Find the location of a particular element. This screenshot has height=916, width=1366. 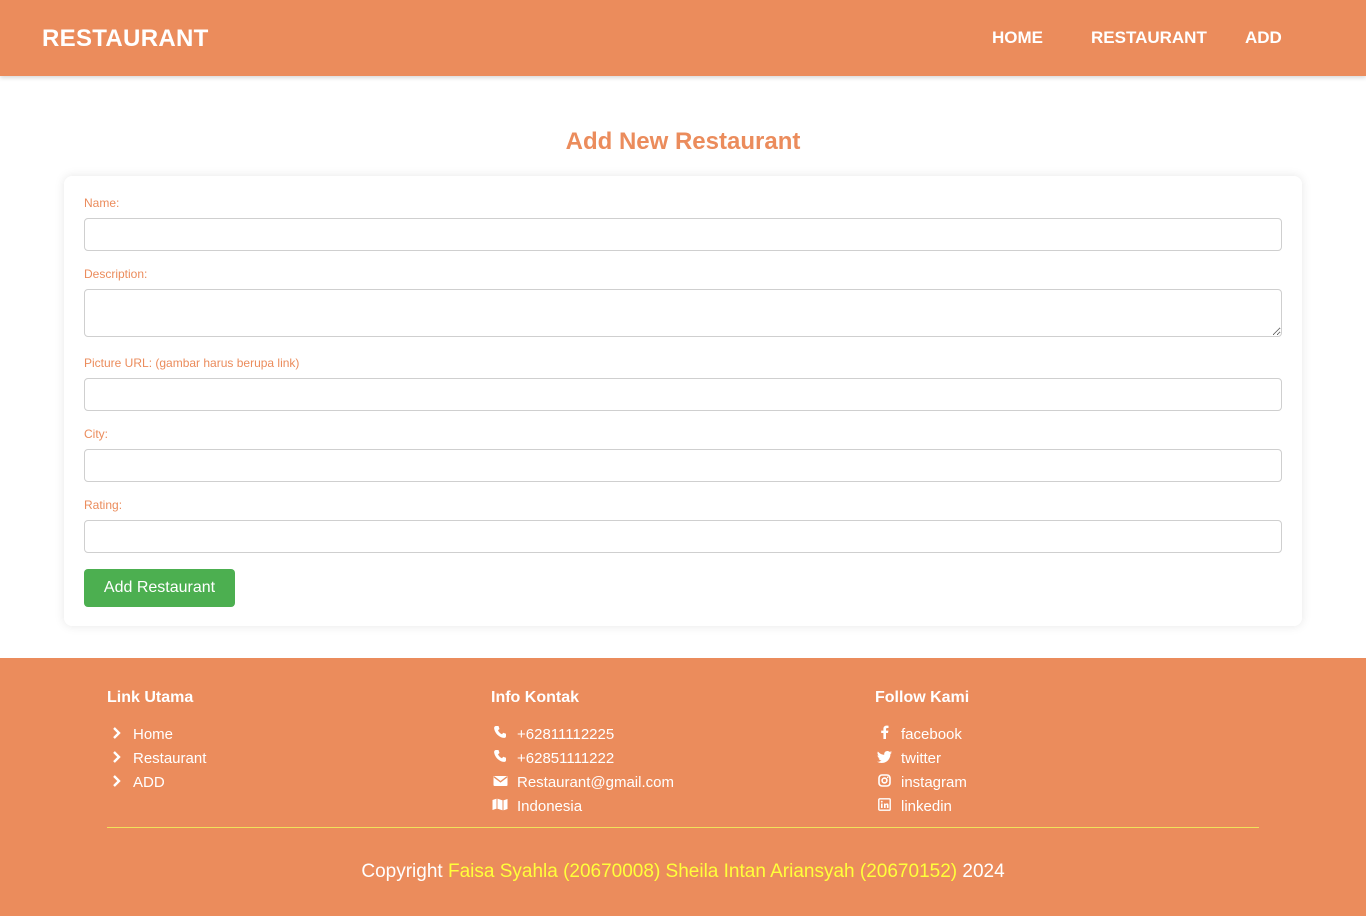

copyright-prefix: Copyright is located at coordinates (404, 871).